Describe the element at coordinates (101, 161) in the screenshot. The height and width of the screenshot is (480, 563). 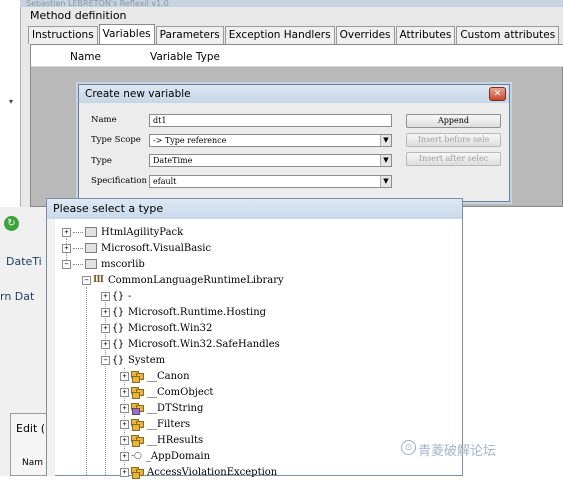
I see `type-label: Type` at that location.